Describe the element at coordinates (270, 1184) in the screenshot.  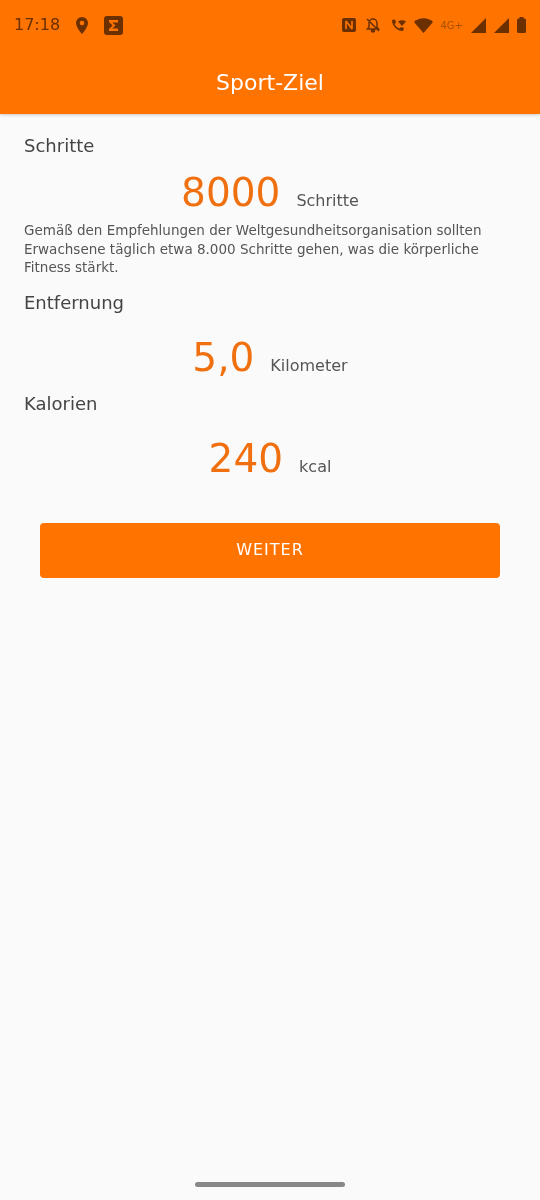
I see `home-indicator` at that location.